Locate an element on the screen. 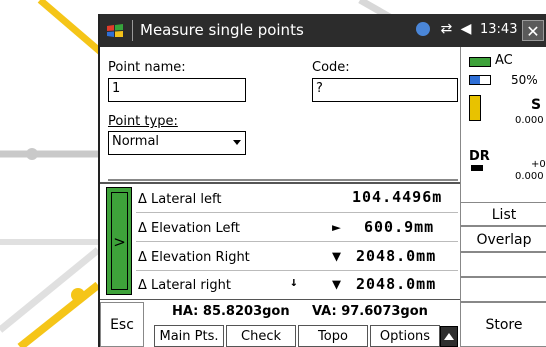 The width and height of the screenshot is (546, 347). instrument-face: S is located at coordinates (536, 105).